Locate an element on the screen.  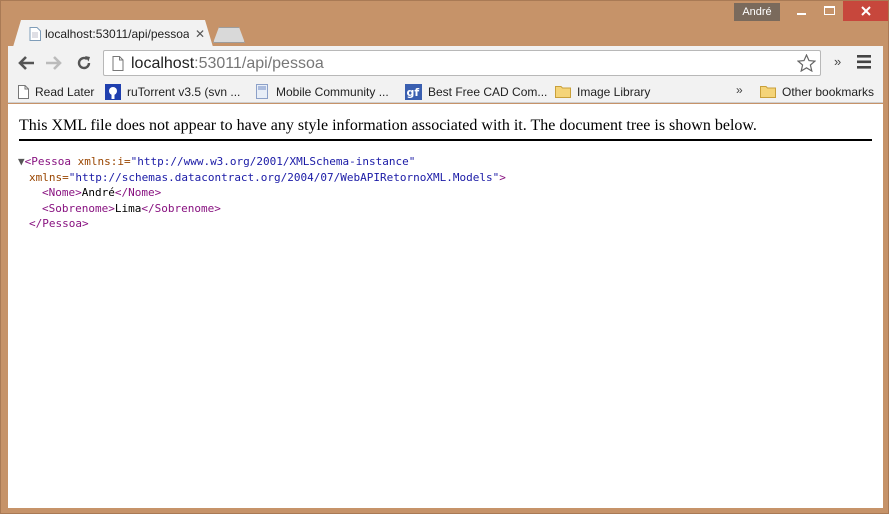
bookmark-read-later: Read Later is located at coordinates (56, 91).